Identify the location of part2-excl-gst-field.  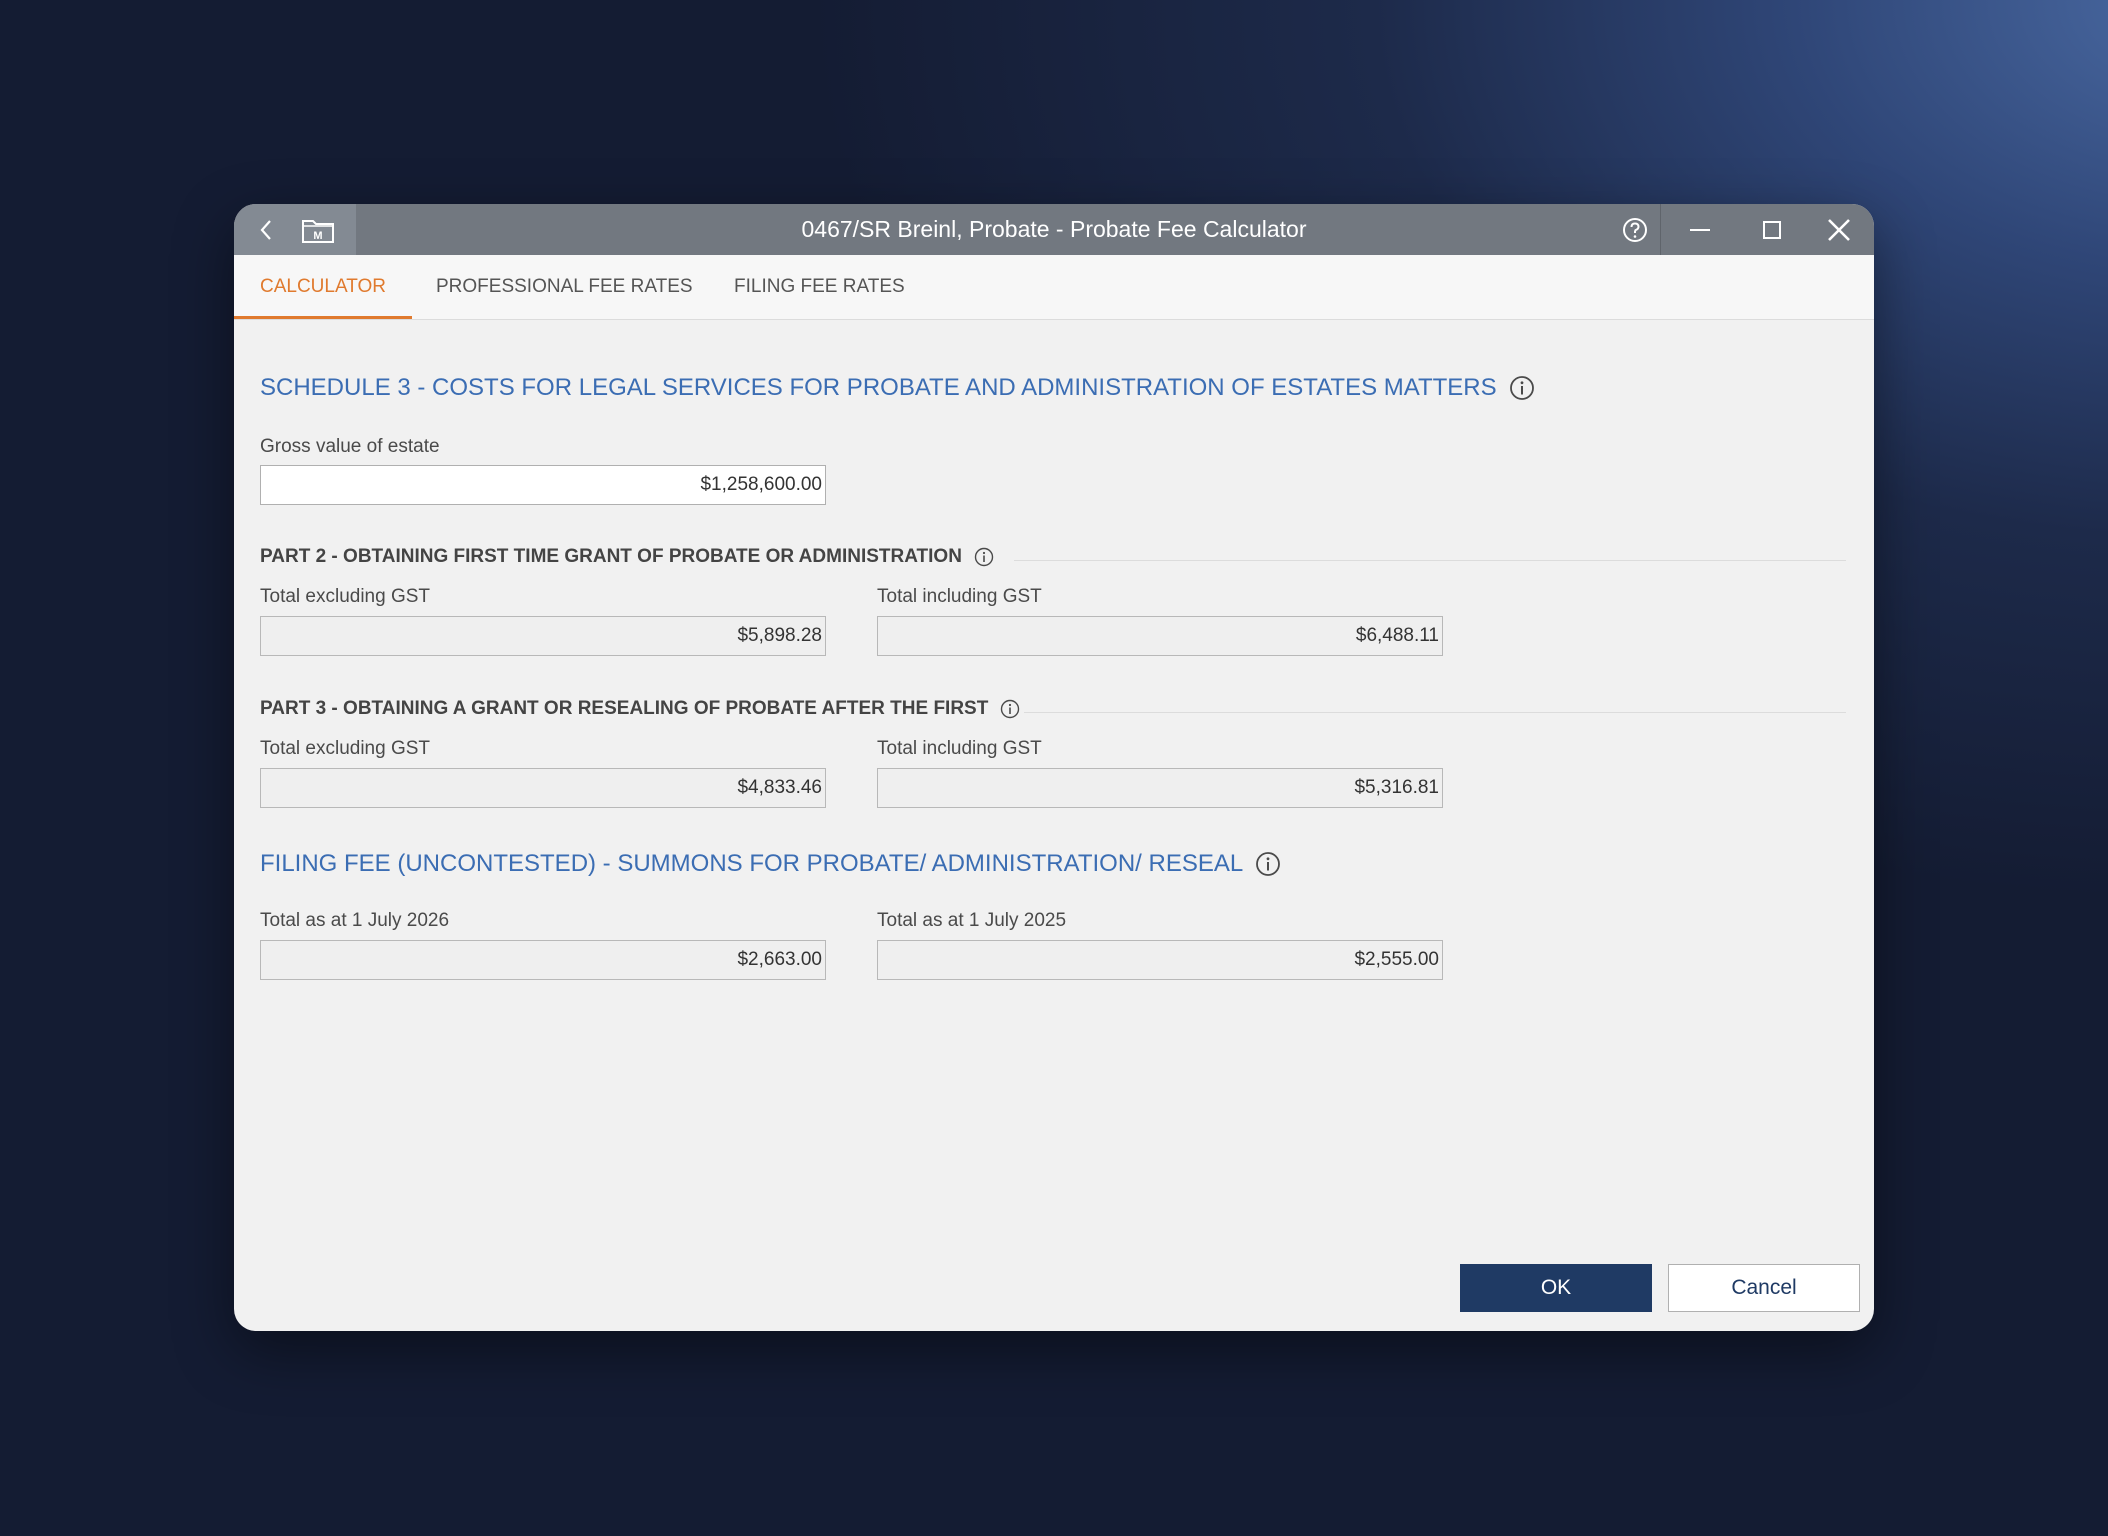
(543, 636).